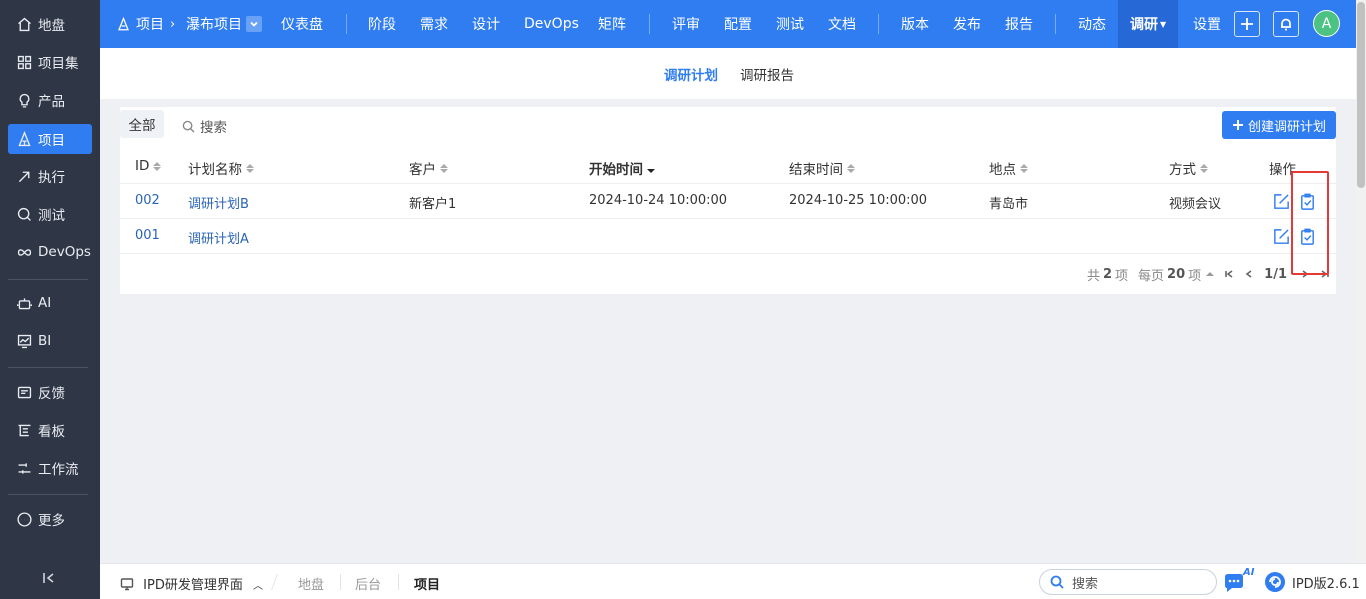  What do you see at coordinates (191, 584) in the screenshot?
I see `app-switcher: IPD研发管理界面 ︿` at bounding box center [191, 584].